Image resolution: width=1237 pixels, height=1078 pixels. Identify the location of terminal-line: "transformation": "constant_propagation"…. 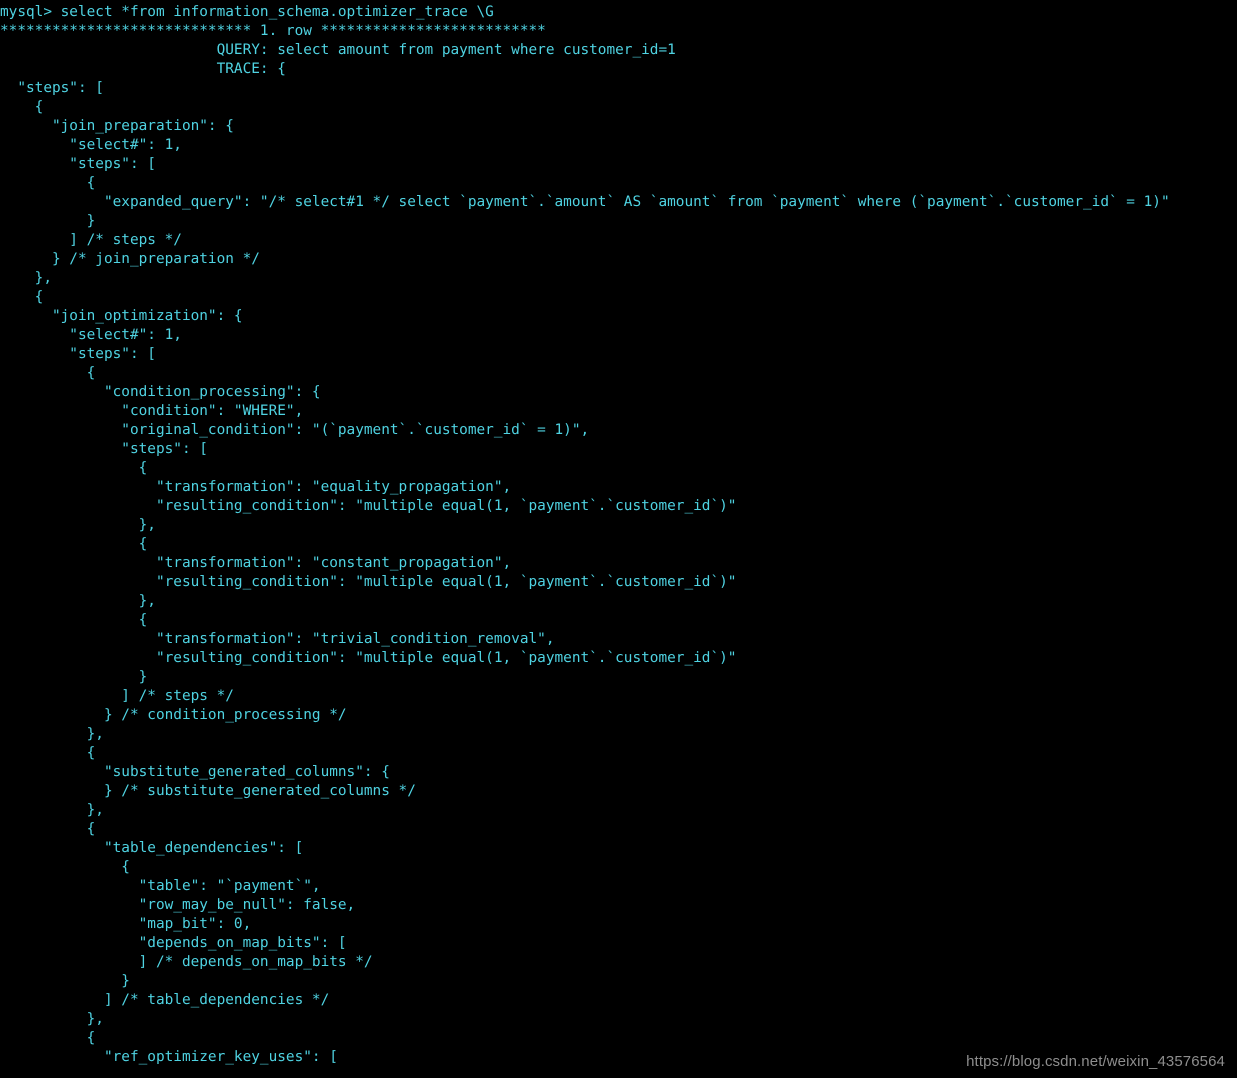
(256, 563).